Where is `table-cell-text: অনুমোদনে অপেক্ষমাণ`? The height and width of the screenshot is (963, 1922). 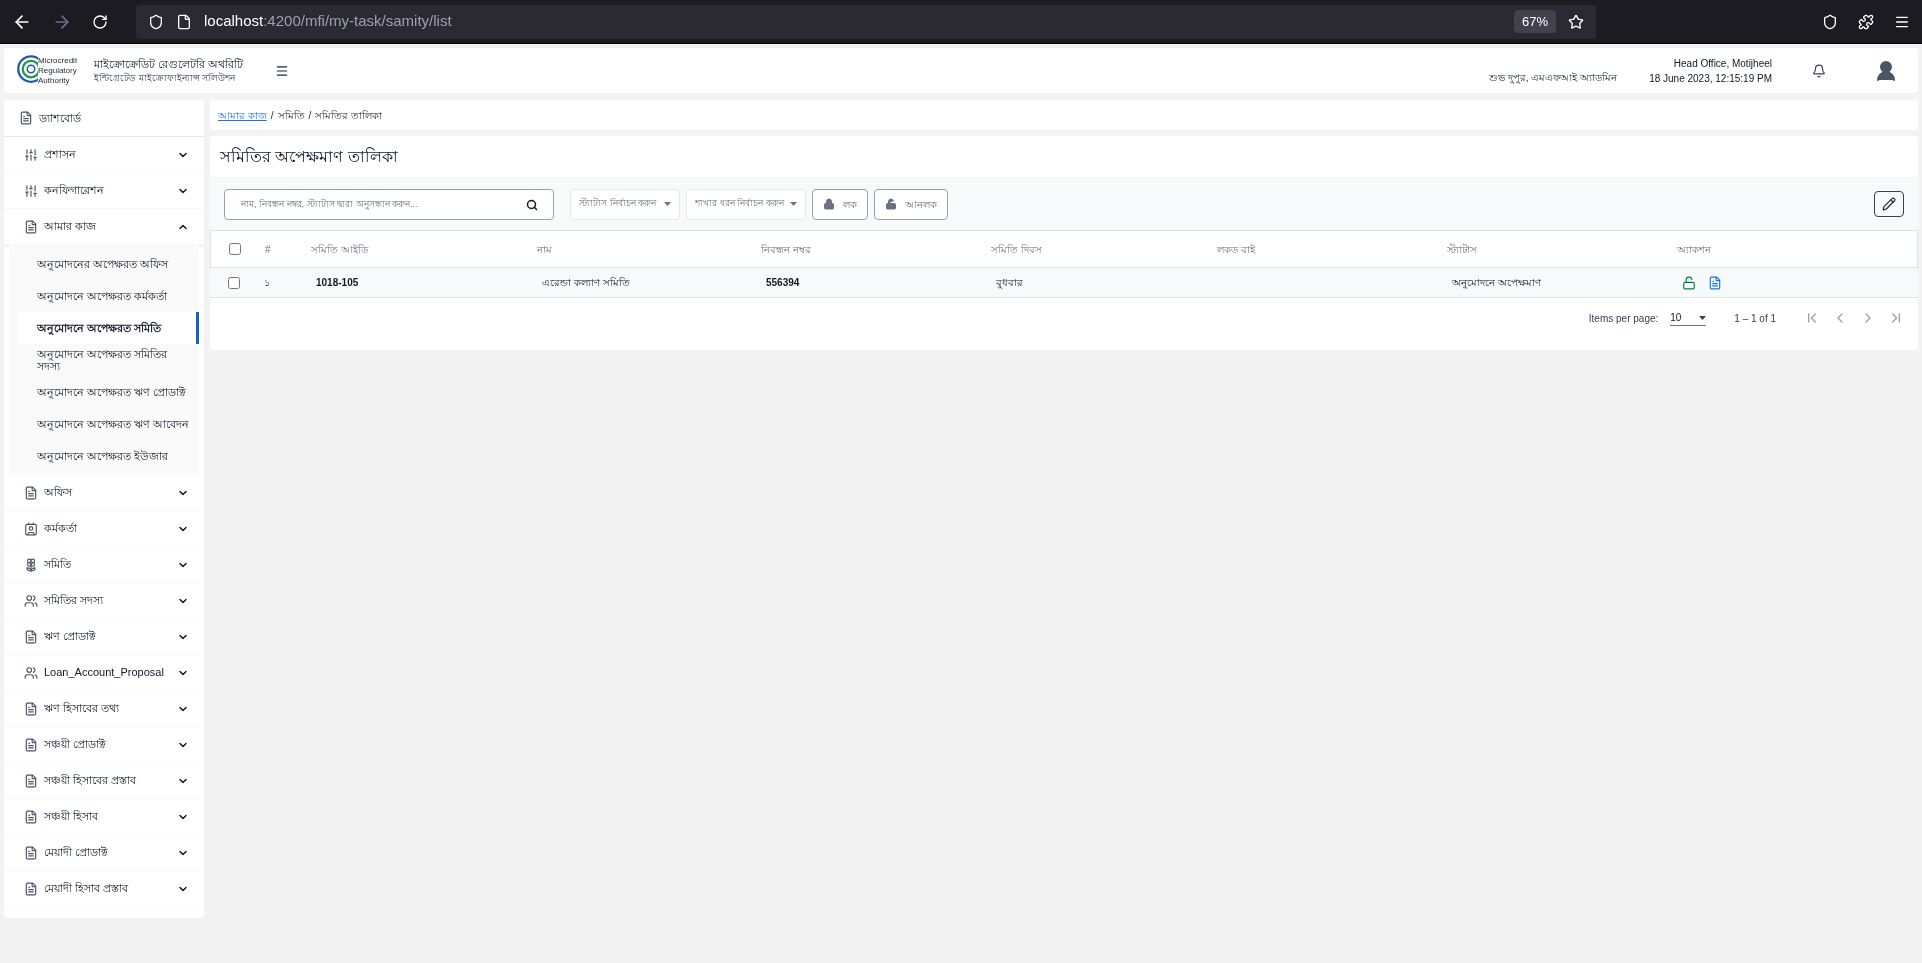 table-cell-text: অনুমোদনে অপেক্ষমাণ is located at coordinates (1496, 283).